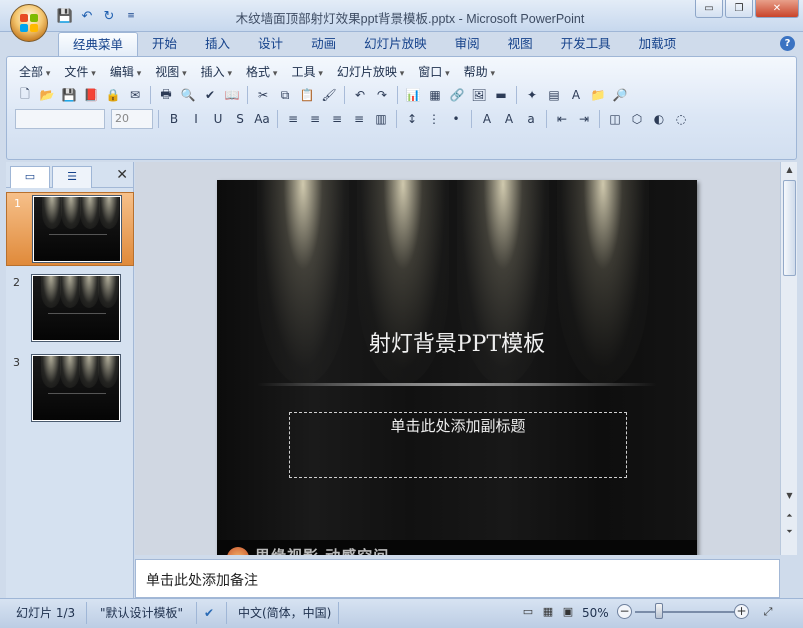  Describe the element at coordinates (777, 9) in the screenshot. I see `close-button: ✕` at that location.